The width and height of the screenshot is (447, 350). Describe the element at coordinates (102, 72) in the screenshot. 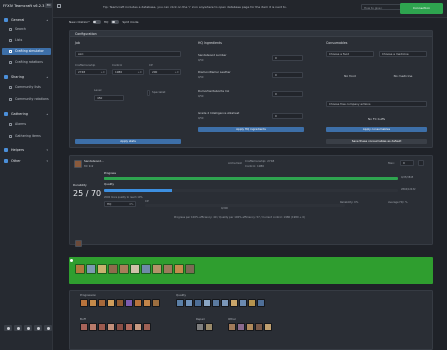

I see `craftsmanship-bonus: +0` at that location.